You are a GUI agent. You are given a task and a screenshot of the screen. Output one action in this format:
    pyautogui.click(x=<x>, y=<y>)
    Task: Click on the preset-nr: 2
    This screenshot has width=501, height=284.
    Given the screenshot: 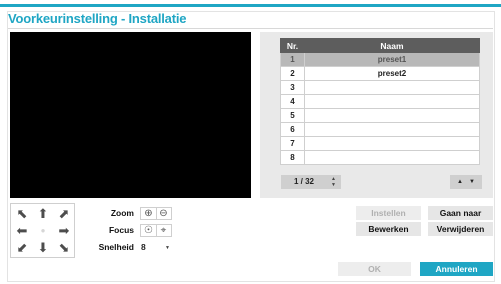 What is the action you would take?
    pyautogui.click(x=292, y=73)
    